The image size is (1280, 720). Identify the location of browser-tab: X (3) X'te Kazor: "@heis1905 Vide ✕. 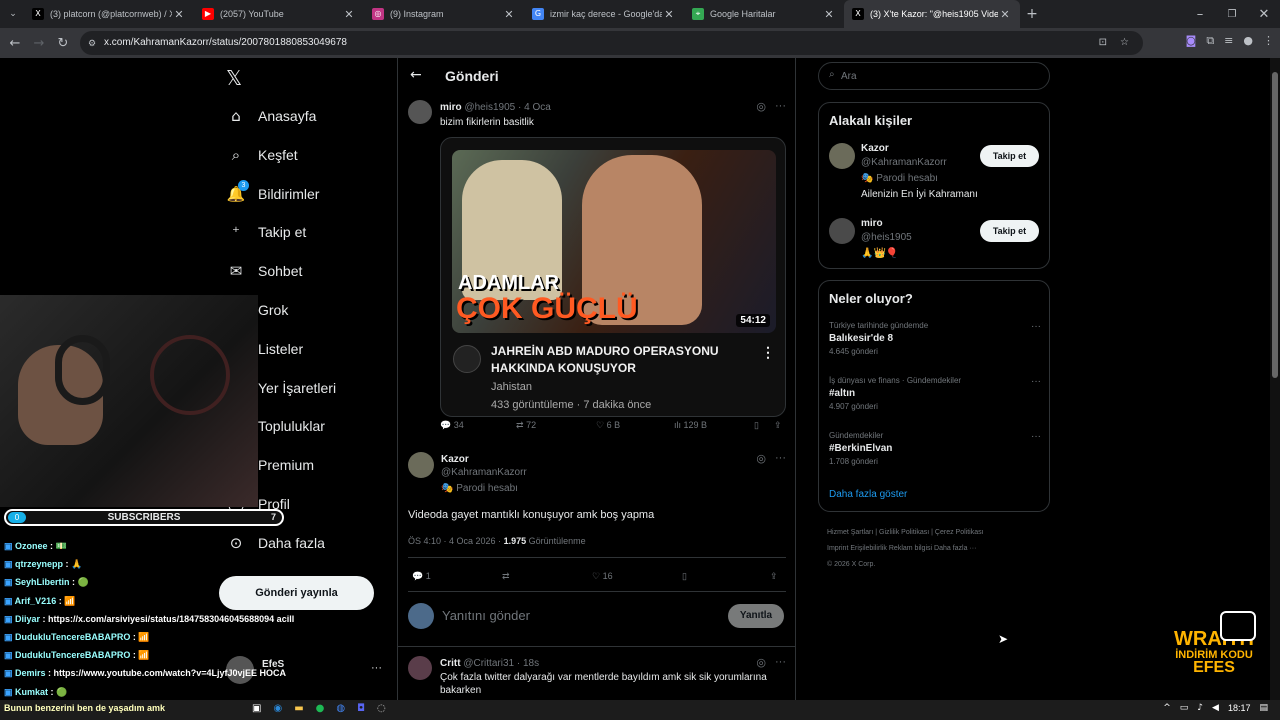
(932, 14).